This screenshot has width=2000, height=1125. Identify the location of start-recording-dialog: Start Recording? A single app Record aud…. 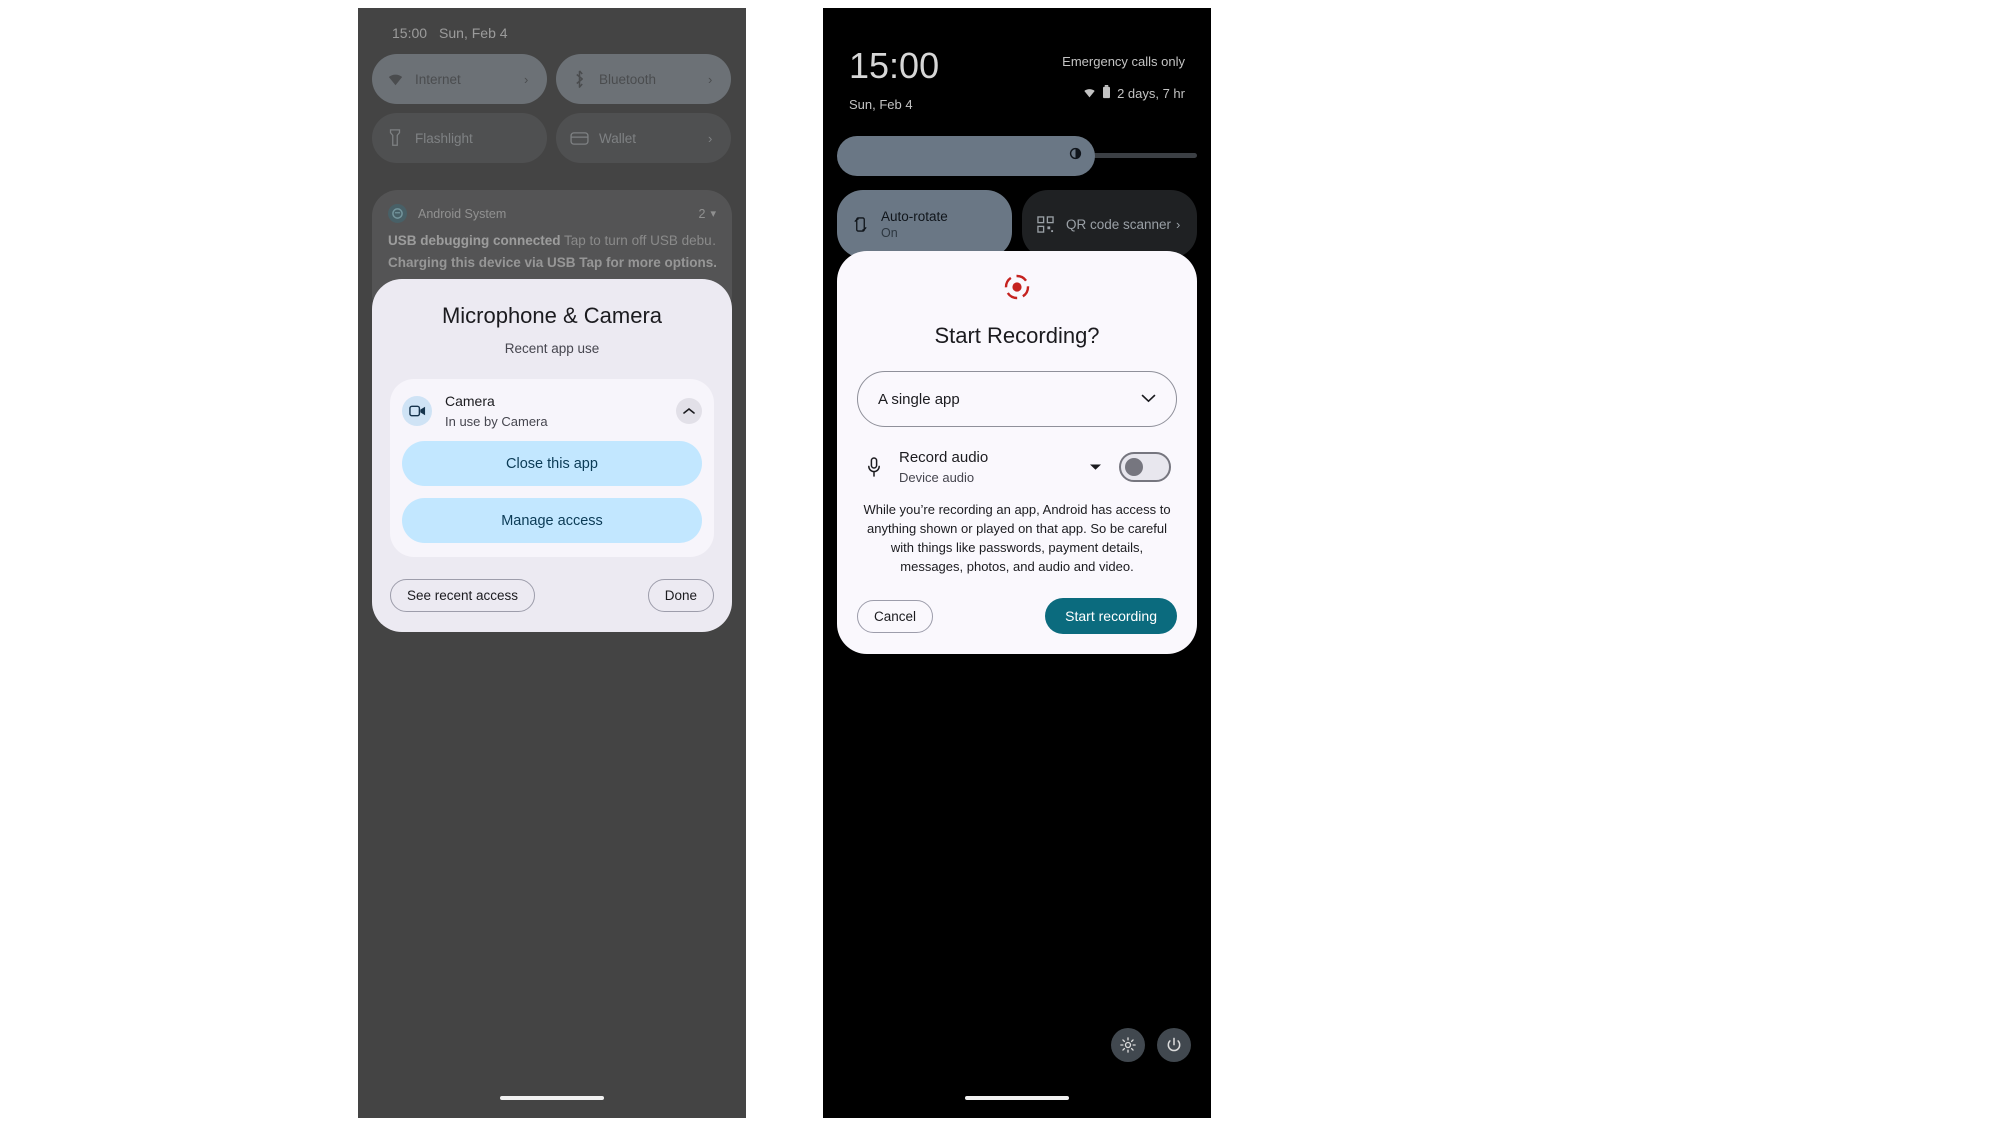
(1017, 453).